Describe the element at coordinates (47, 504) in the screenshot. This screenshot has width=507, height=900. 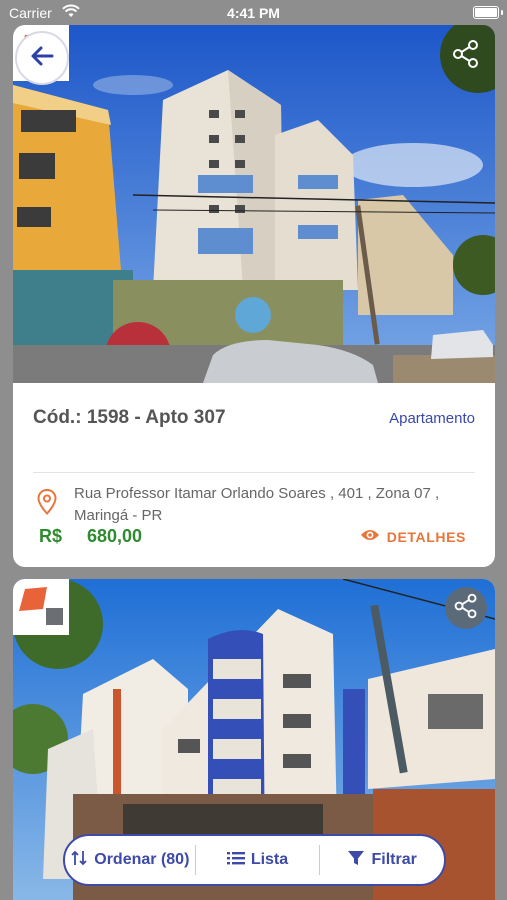
I see `location-pin-icon` at that location.